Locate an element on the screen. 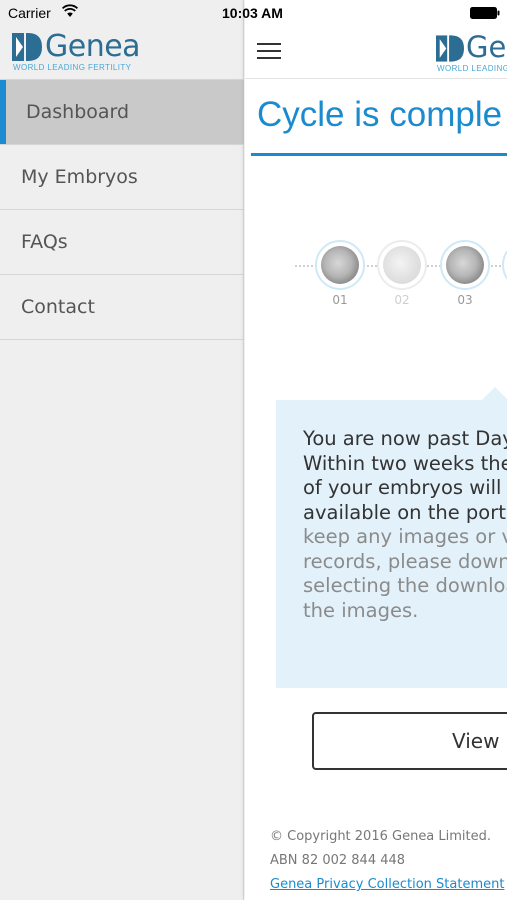  wifi-icon is located at coordinates (70, 10).